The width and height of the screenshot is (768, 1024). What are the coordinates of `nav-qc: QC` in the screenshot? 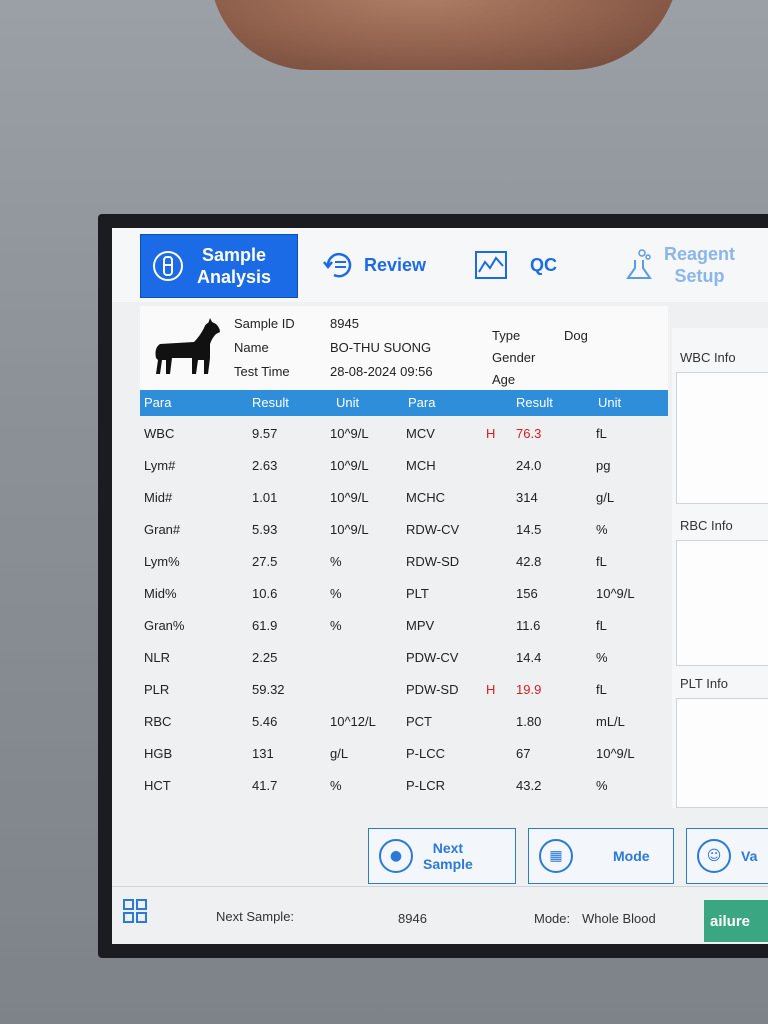 It's located at (524, 265).